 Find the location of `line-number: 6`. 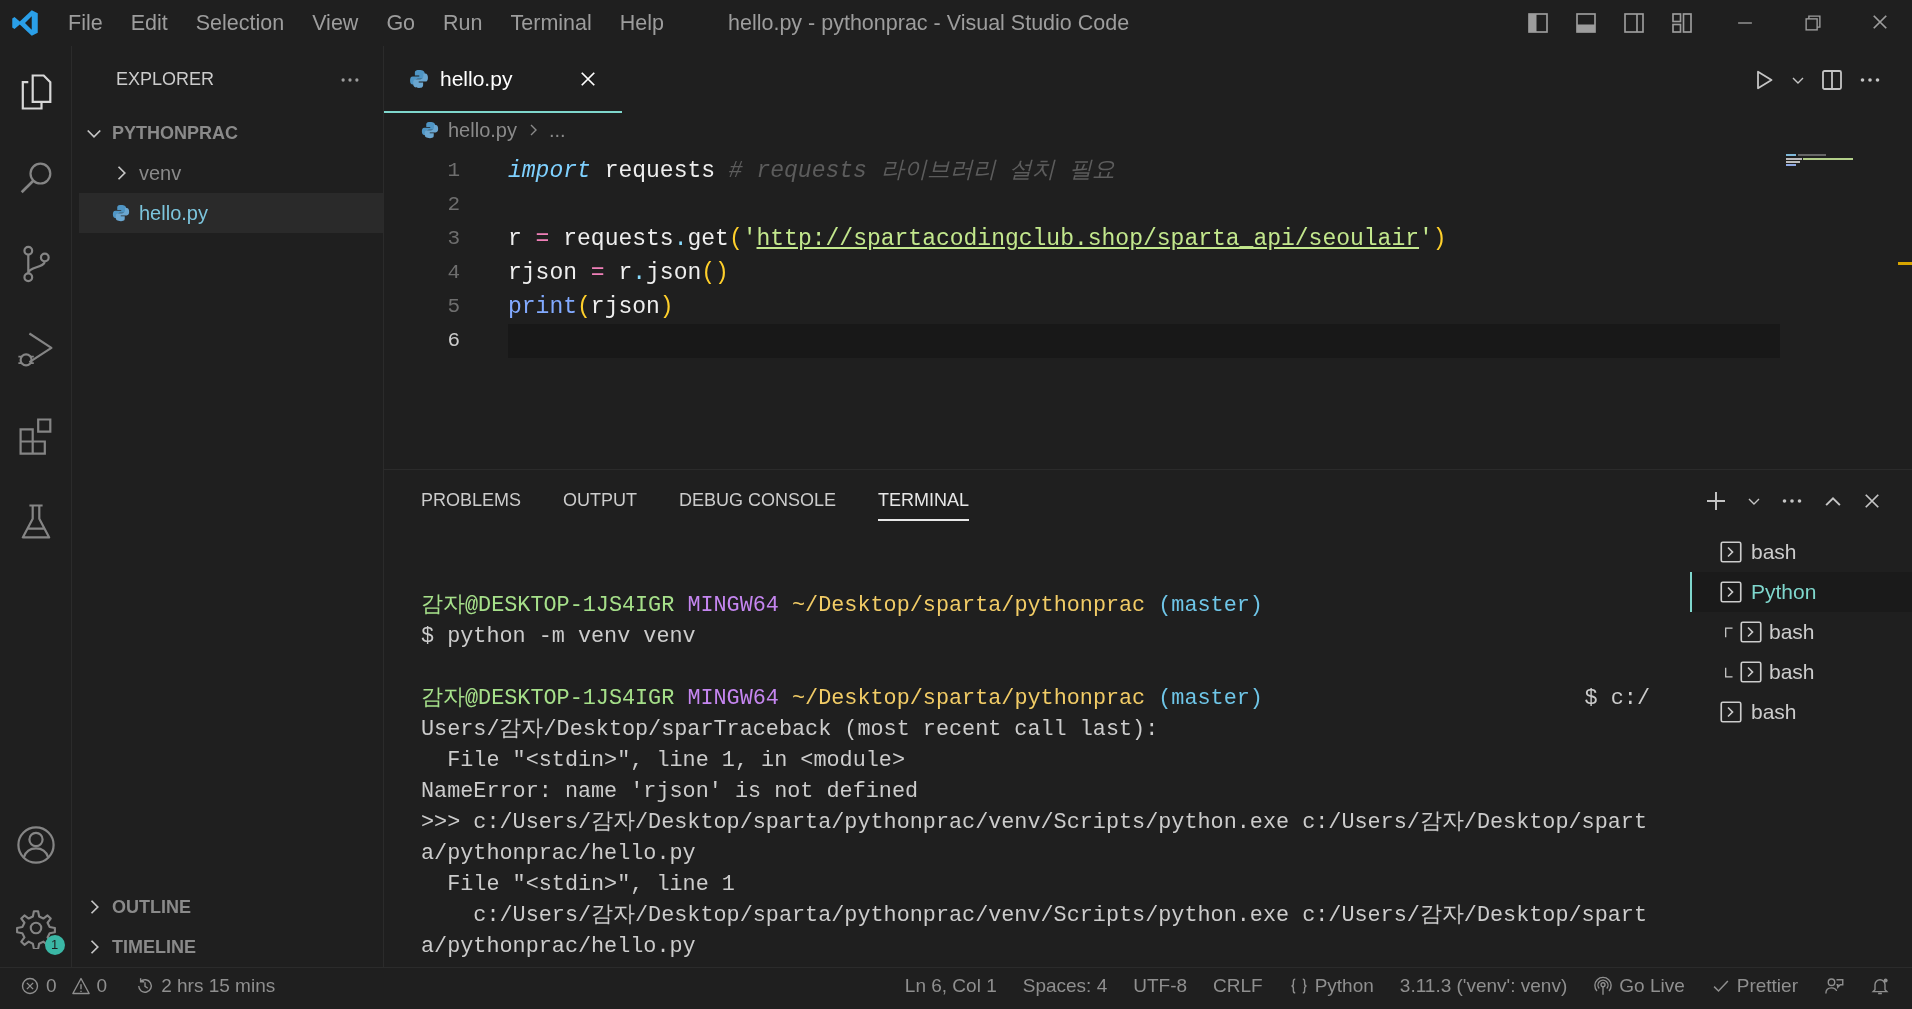

line-number: 6 is located at coordinates (453, 341).